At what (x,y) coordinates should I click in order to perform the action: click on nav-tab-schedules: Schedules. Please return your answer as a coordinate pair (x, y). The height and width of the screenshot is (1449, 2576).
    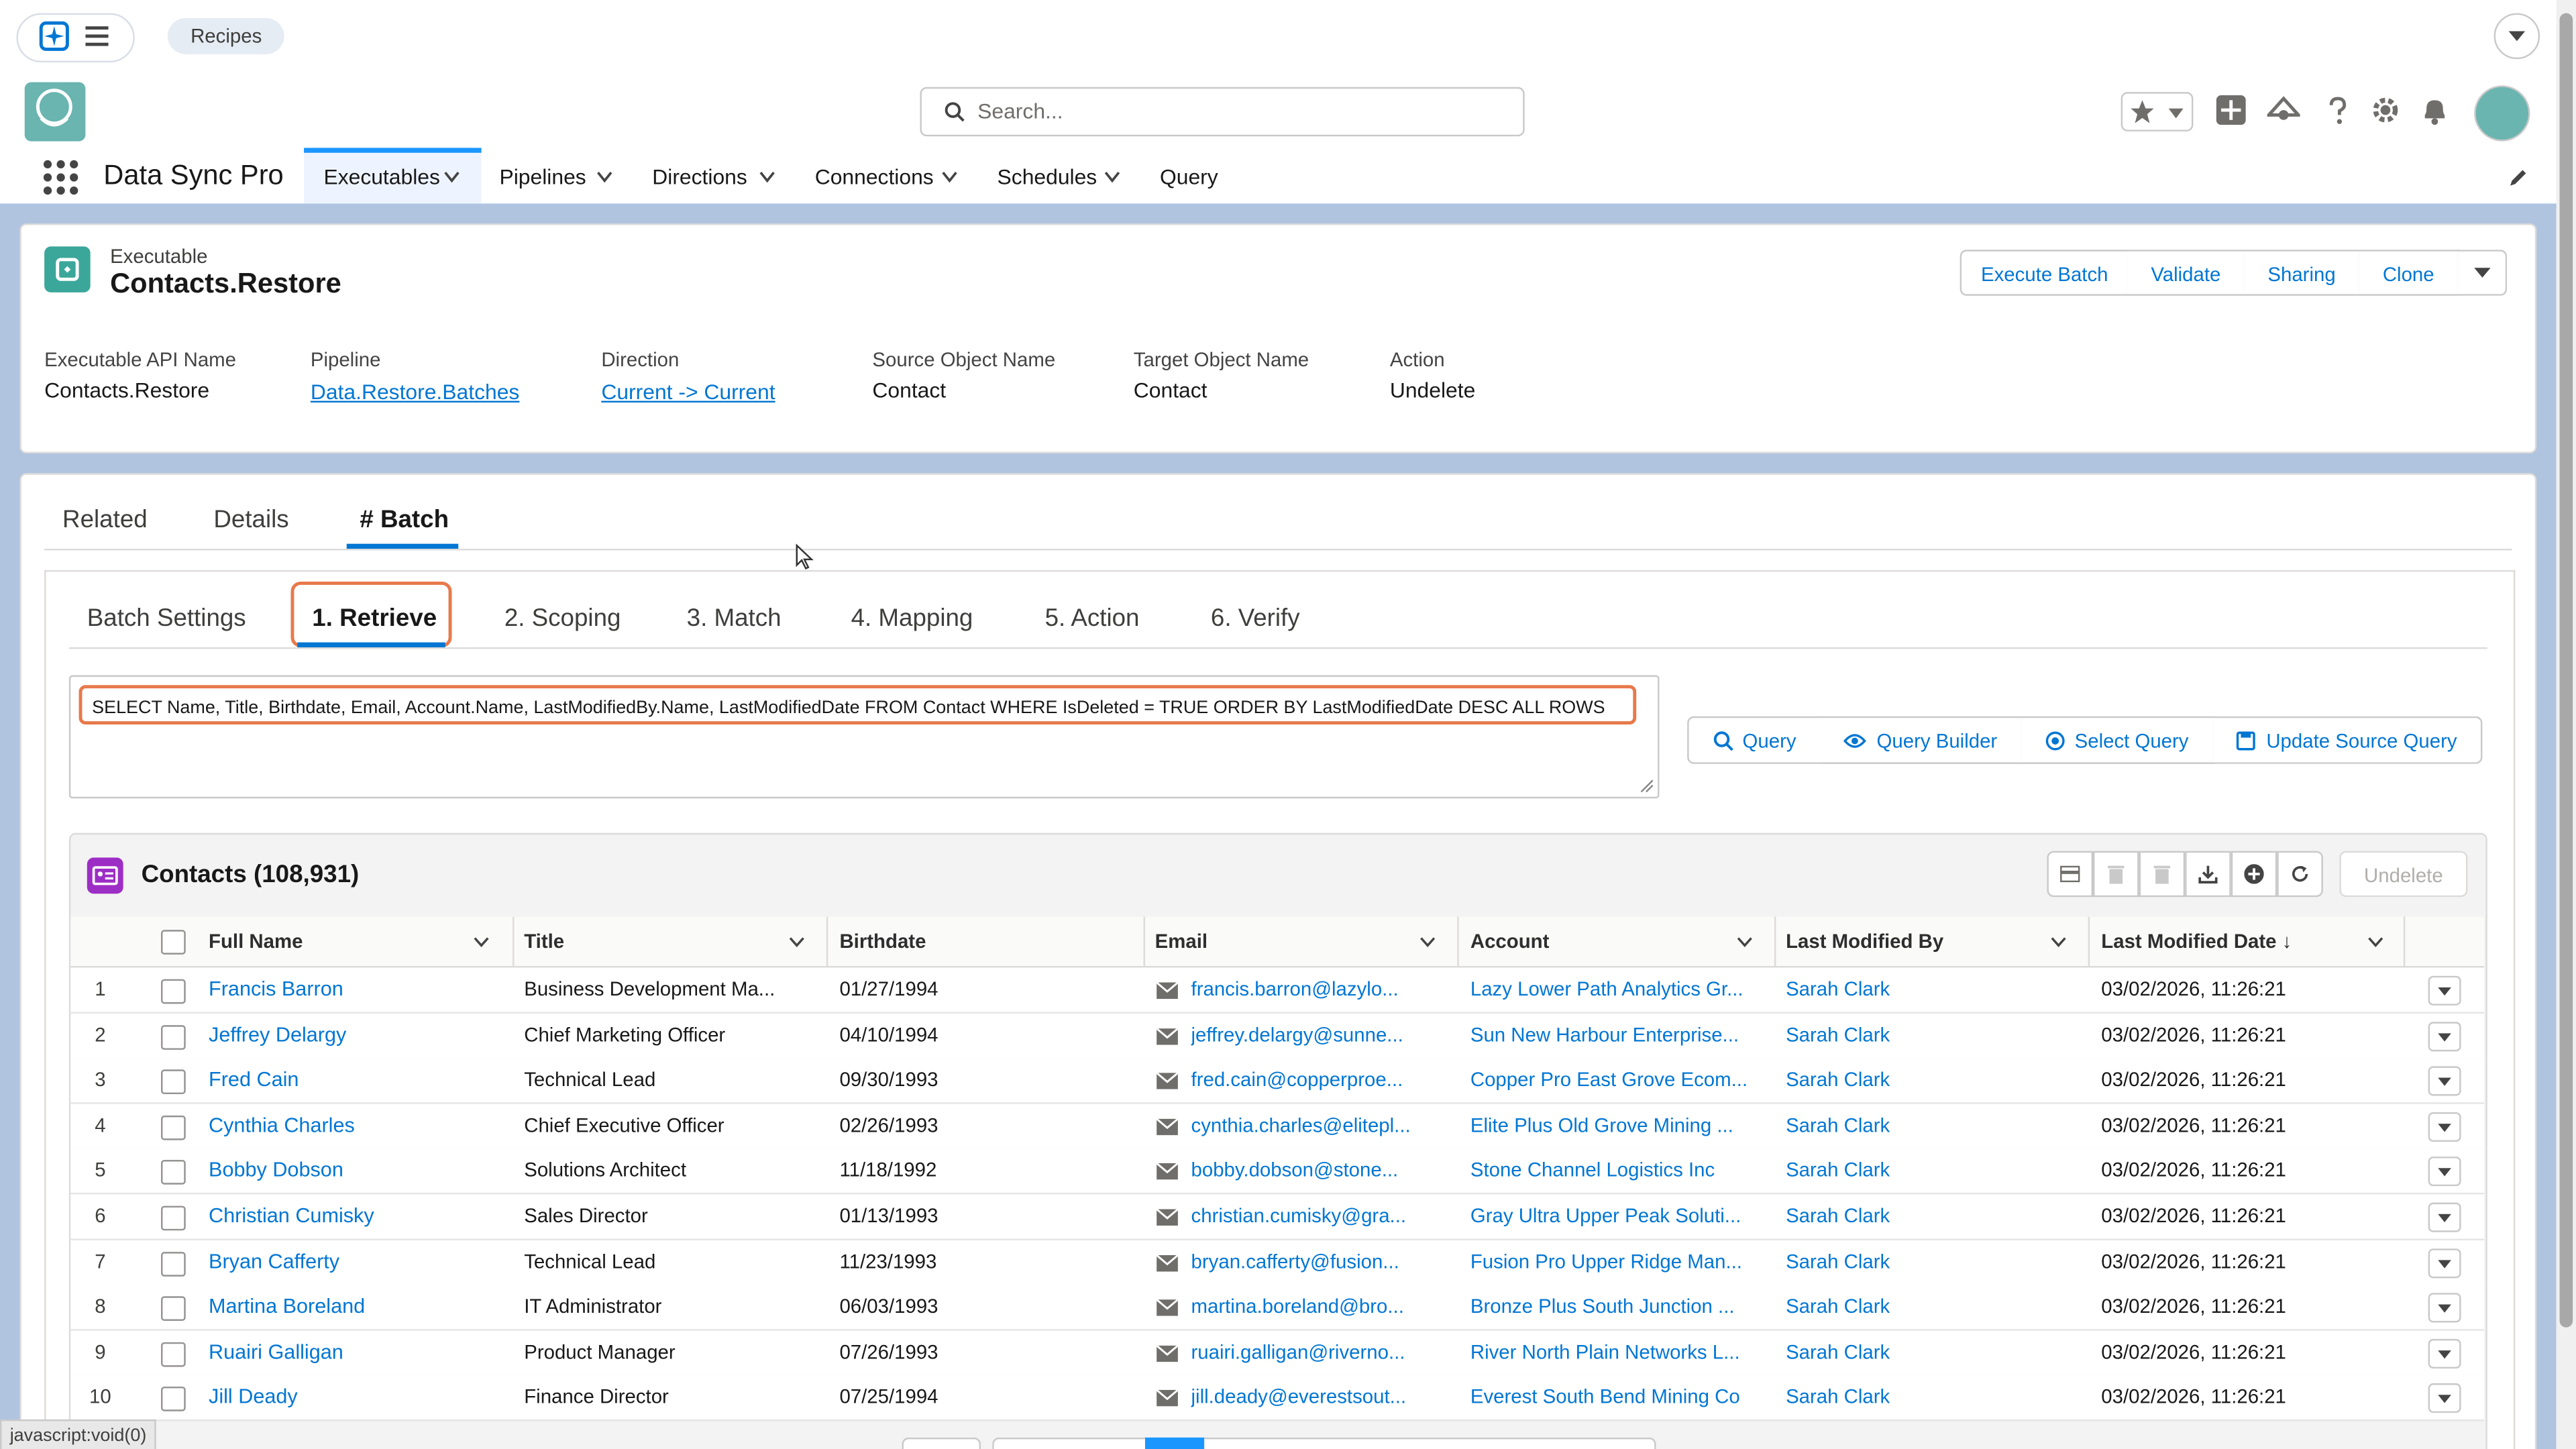
    Looking at the image, I should click on (1047, 176).